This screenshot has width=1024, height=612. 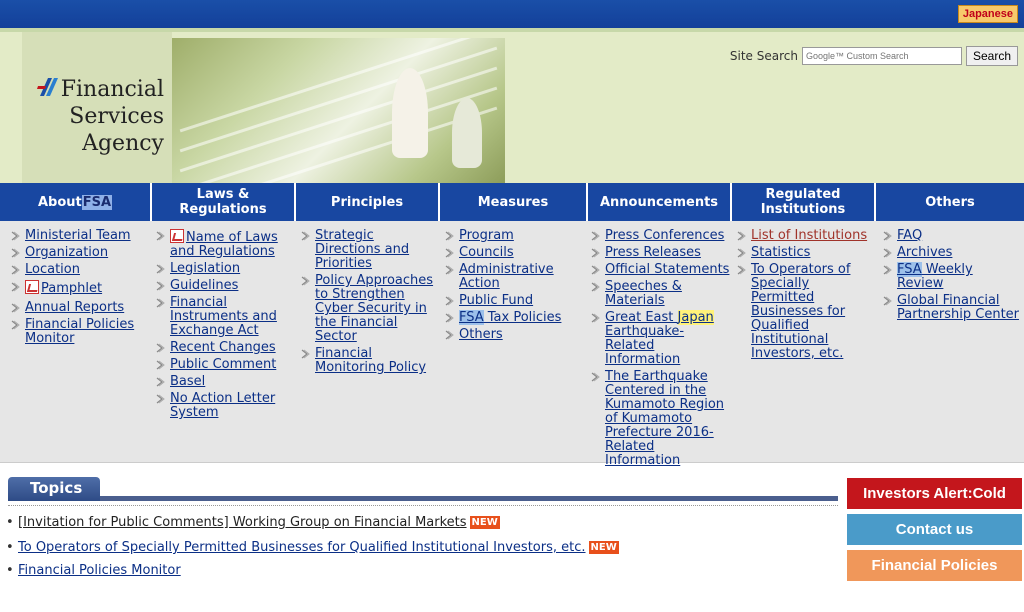 I want to click on link-financial-policies-monitor: Financial Policies Monitor, so click(x=79, y=331).